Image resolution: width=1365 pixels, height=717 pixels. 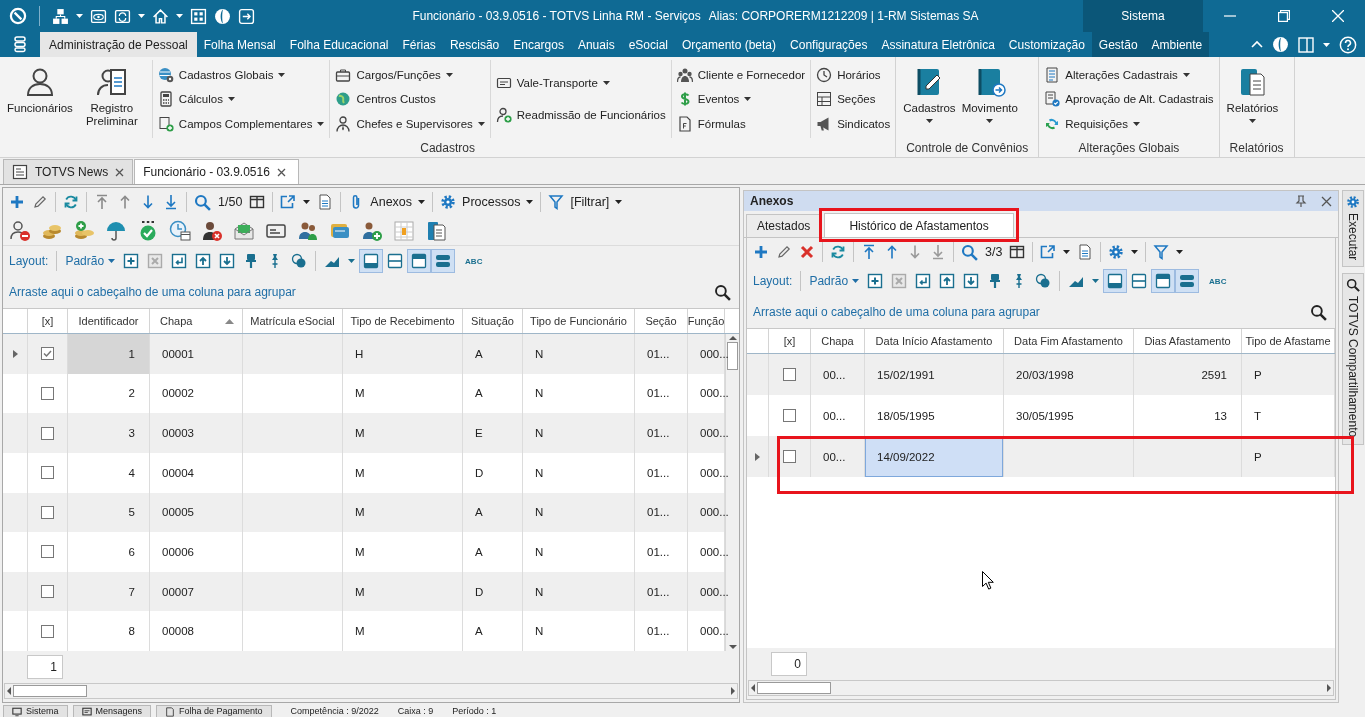 What do you see at coordinates (853, 74) in the screenshot?
I see `ribbon-button: Horários` at bounding box center [853, 74].